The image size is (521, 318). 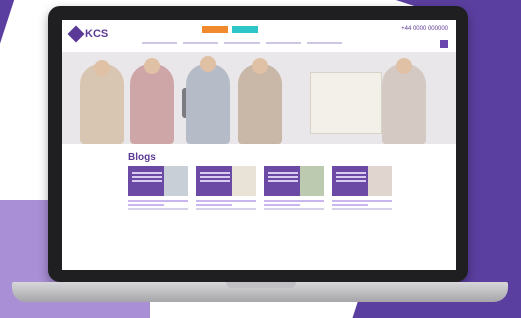 What do you see at coordinates (261, 285) in the screenshot?
I see `laptop-notch` at bounding box center [261, 285].